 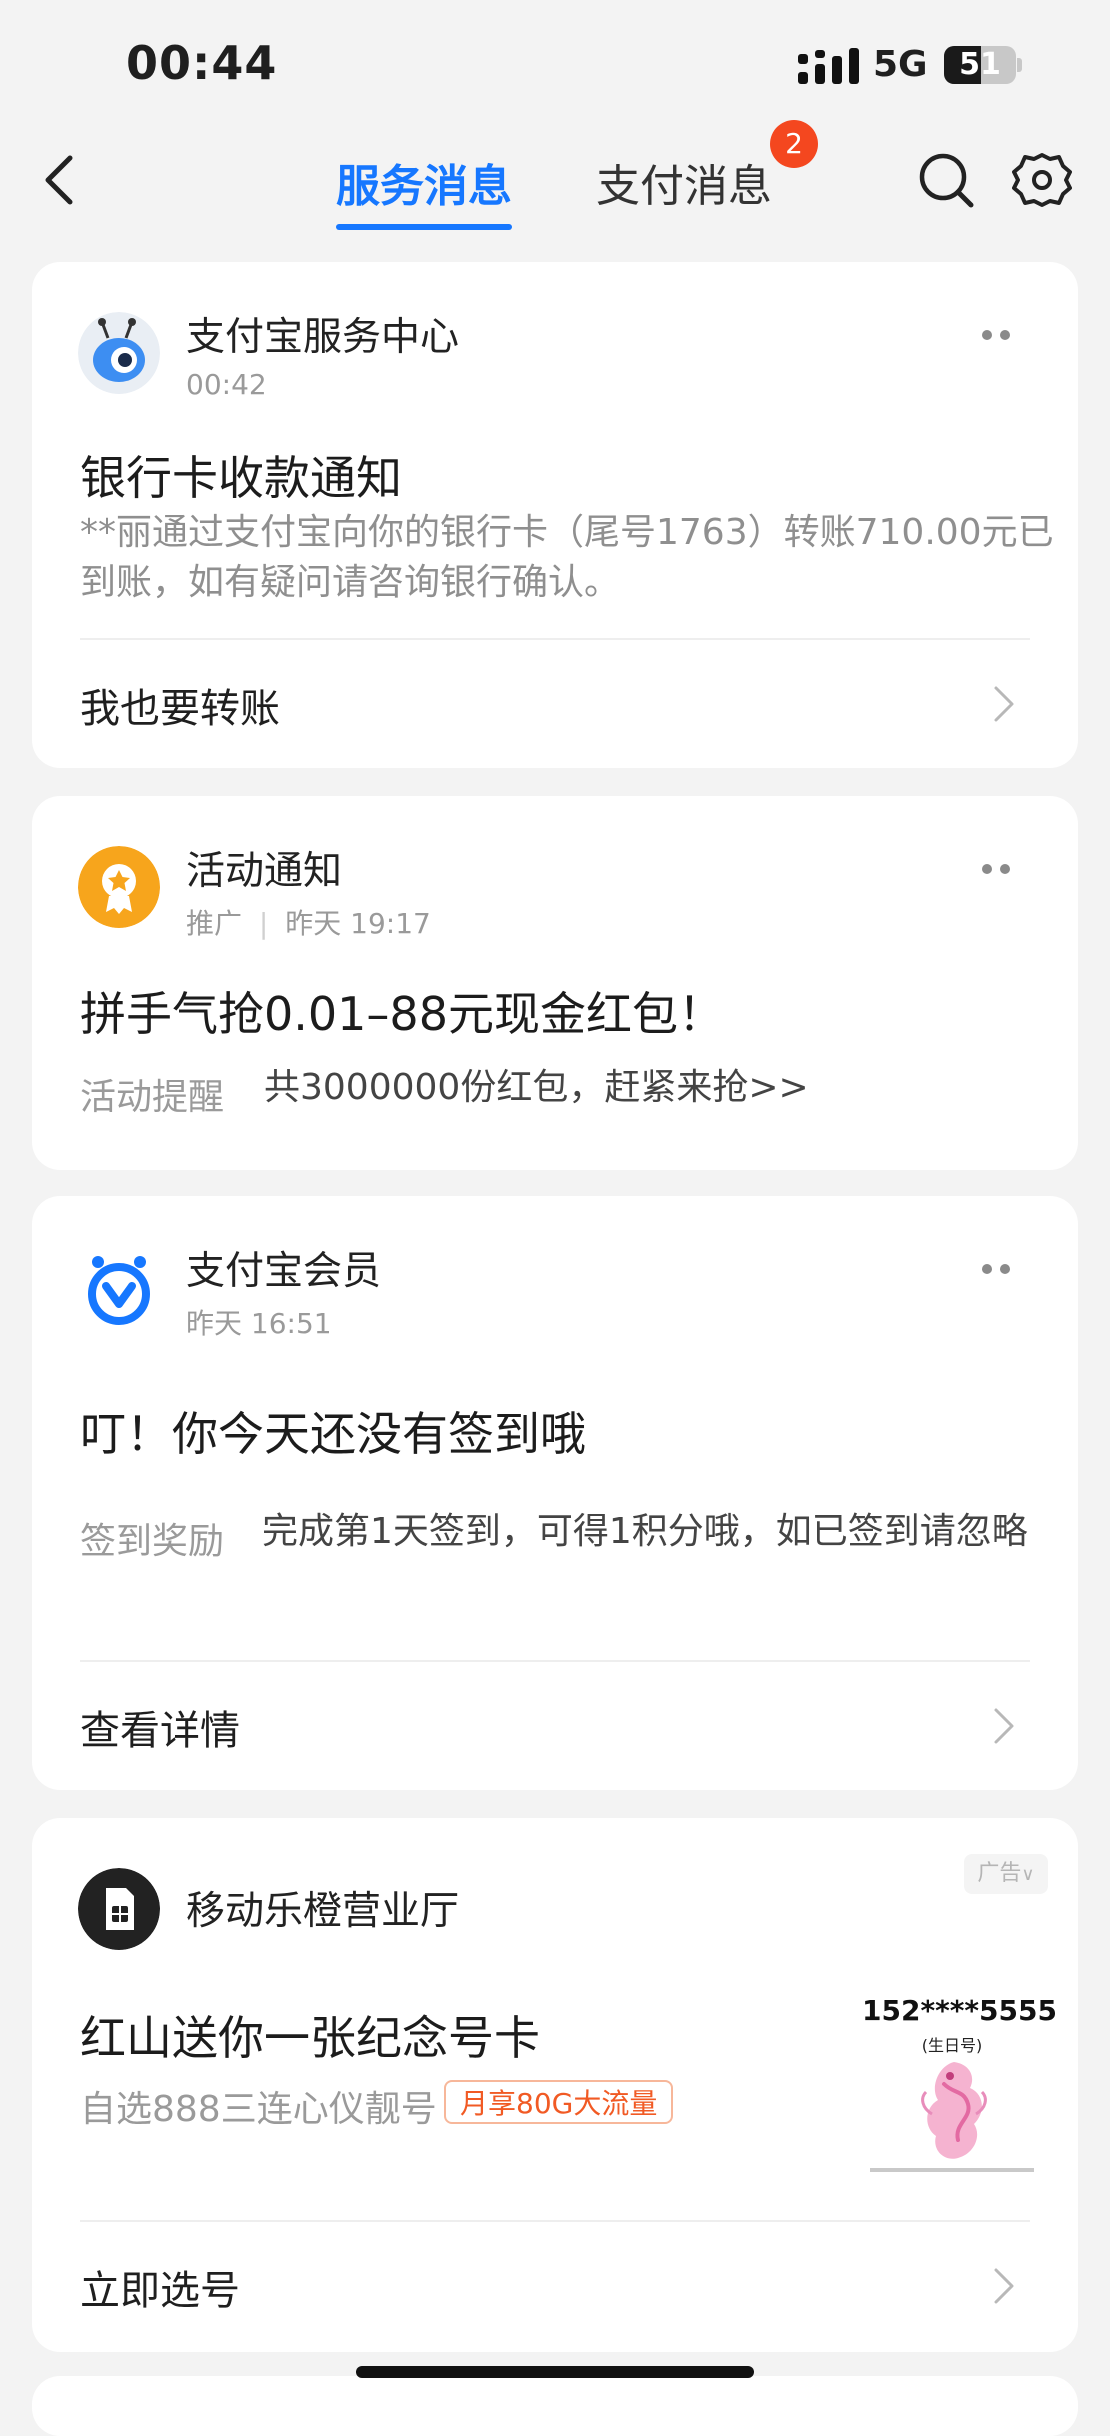 What do you see at coordinates (959, 2010) in the screenshot?
I see `sim-phone-number: 152****5555` at bounding box center [959, 2010].